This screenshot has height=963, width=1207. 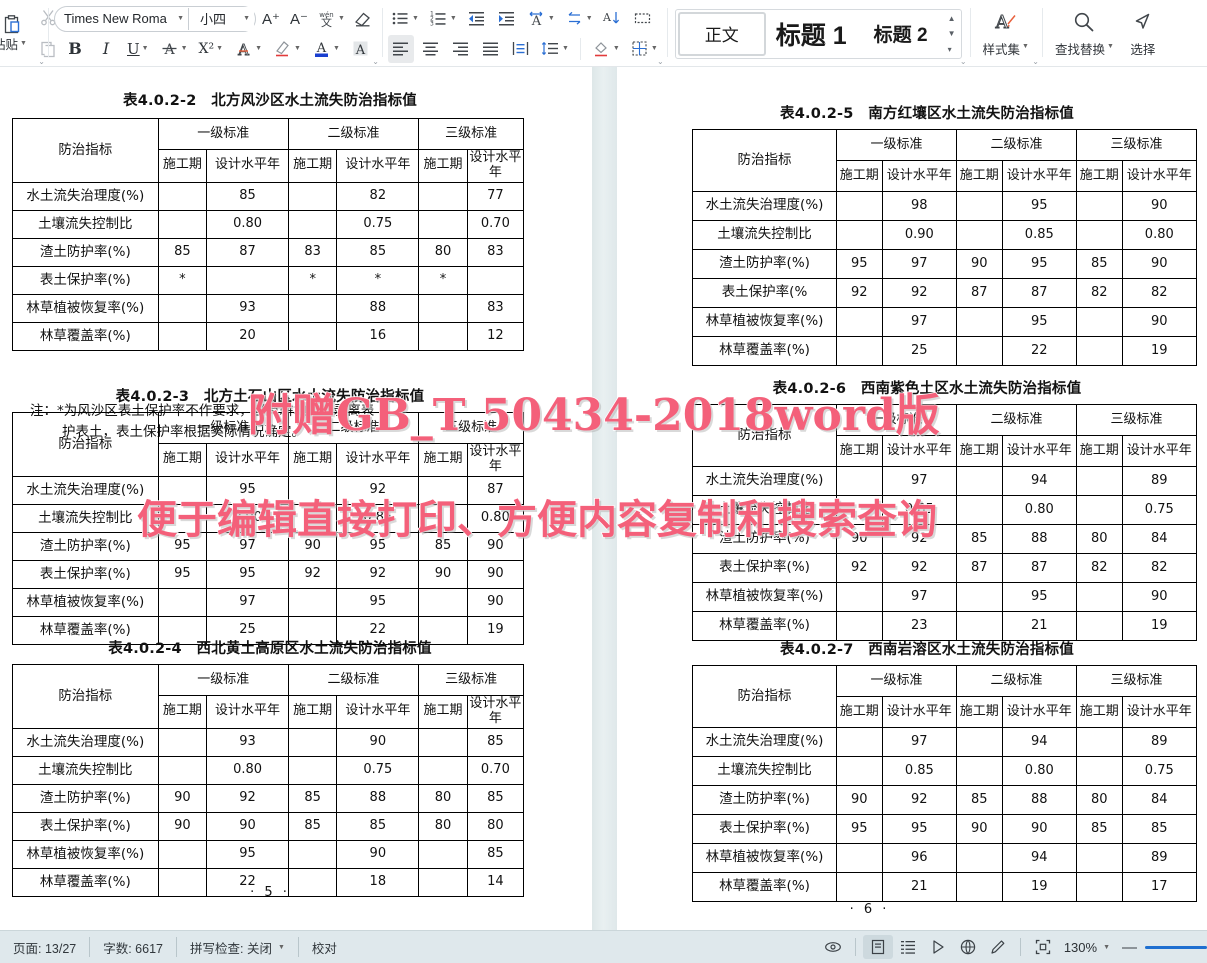 What do you see at coordinates (132, 947) in the screenshot?
I see `status-word-count: 字数: 6617` at bounding box center [132, 947].